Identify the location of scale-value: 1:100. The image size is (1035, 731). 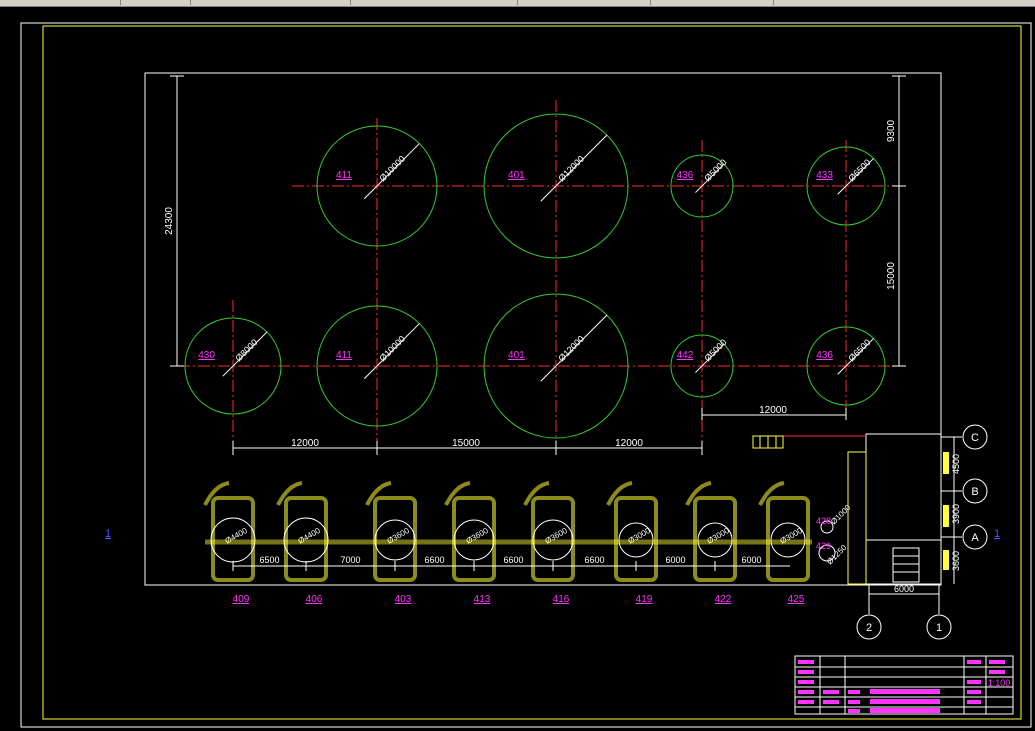
(999, 683).